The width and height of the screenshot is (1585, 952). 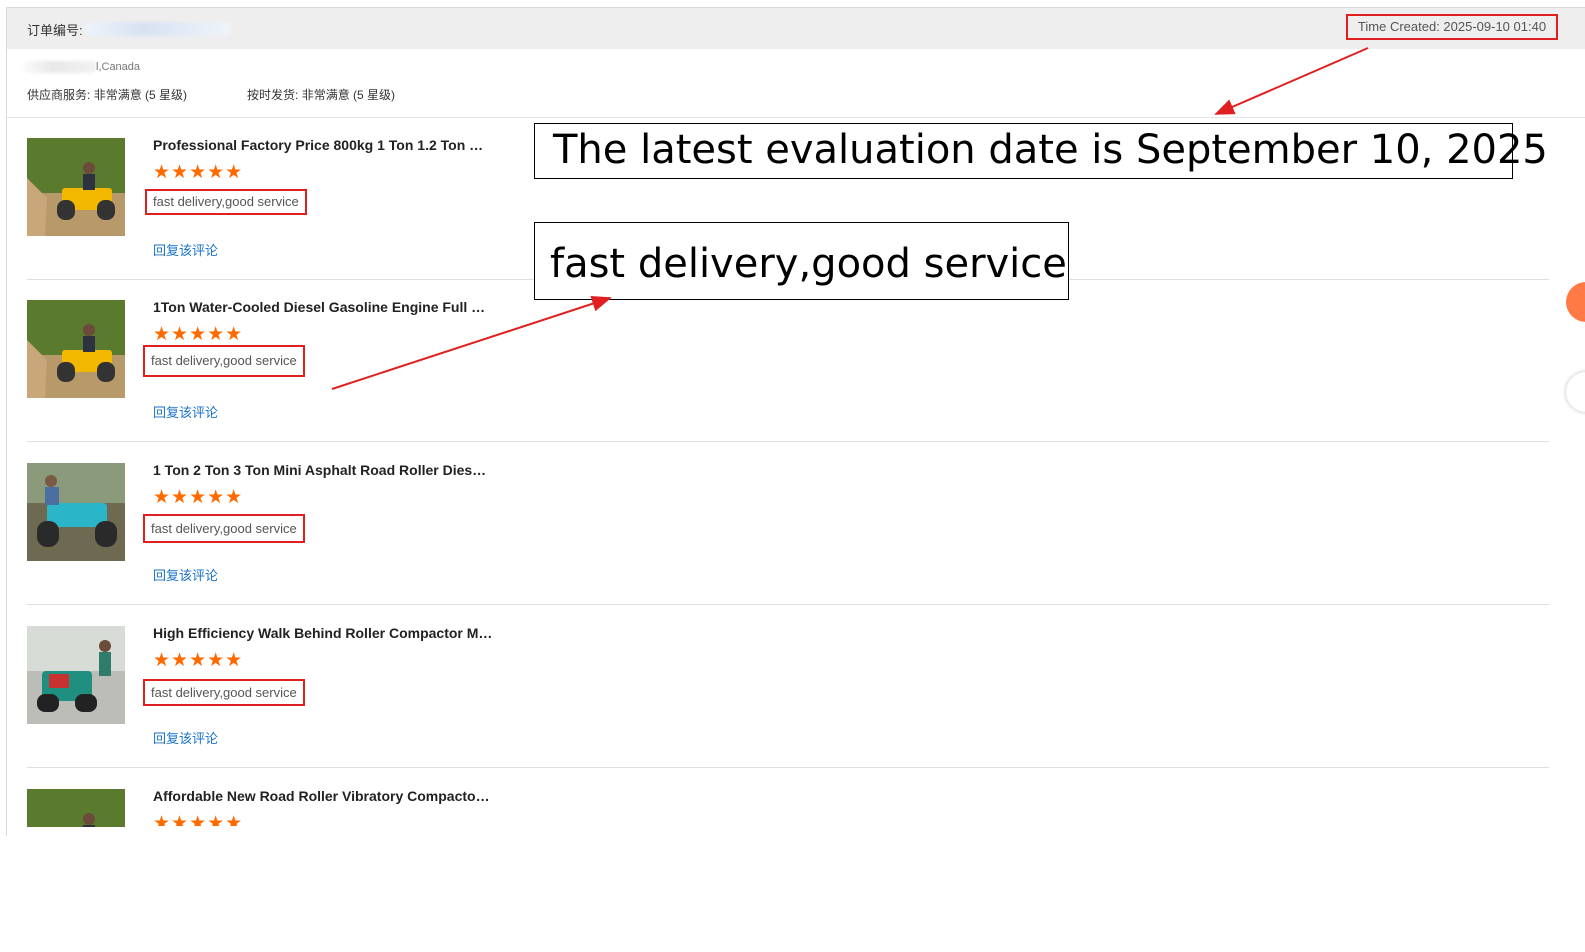 What do you see at coordinates (118, 67) in the screenshot?
I see `buyer-country: l,Canada` at bounding box center [118, 67].